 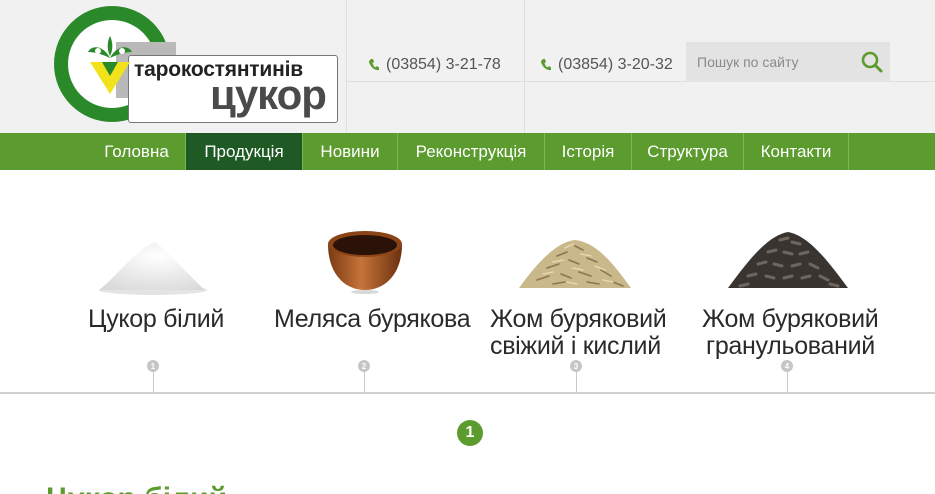 What do you see at coordinates (575, 264) in the screenshot?
I see `beet-pulp-image` at bounding box center [575, 264].